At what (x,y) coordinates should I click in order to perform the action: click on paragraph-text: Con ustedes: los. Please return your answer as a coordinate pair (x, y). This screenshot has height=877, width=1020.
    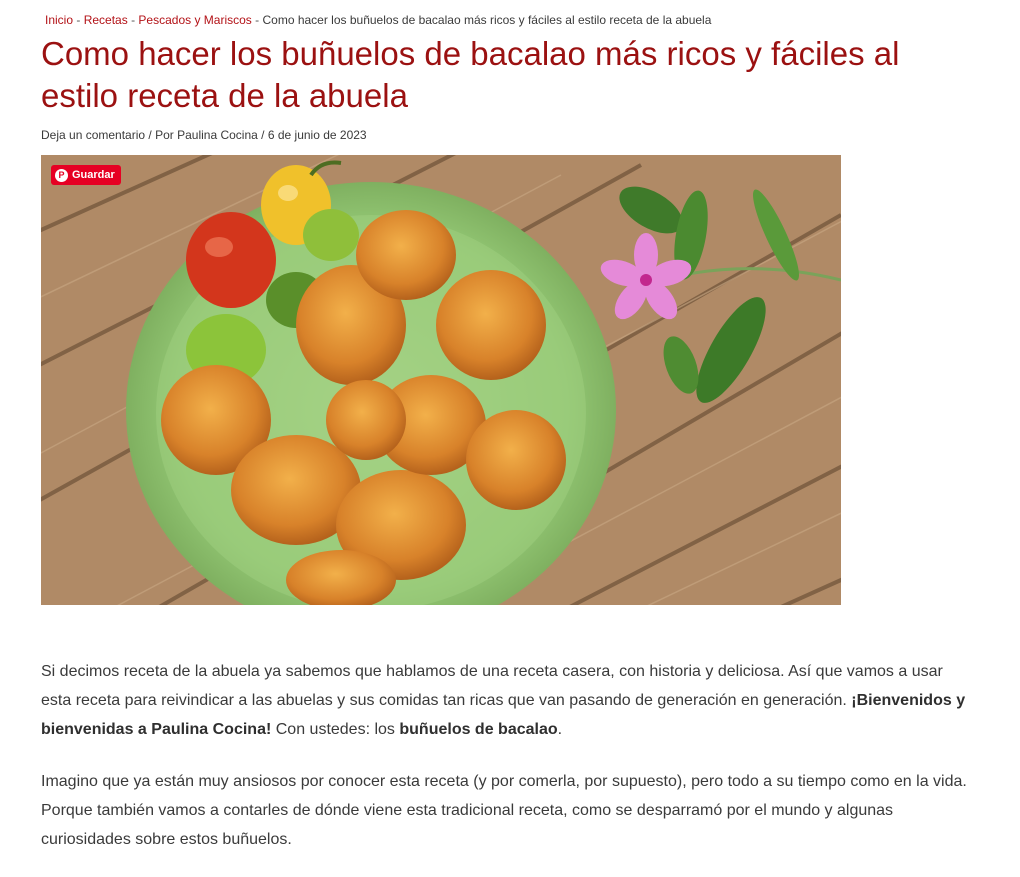
    Looking at the image, I should click on (335, 729).